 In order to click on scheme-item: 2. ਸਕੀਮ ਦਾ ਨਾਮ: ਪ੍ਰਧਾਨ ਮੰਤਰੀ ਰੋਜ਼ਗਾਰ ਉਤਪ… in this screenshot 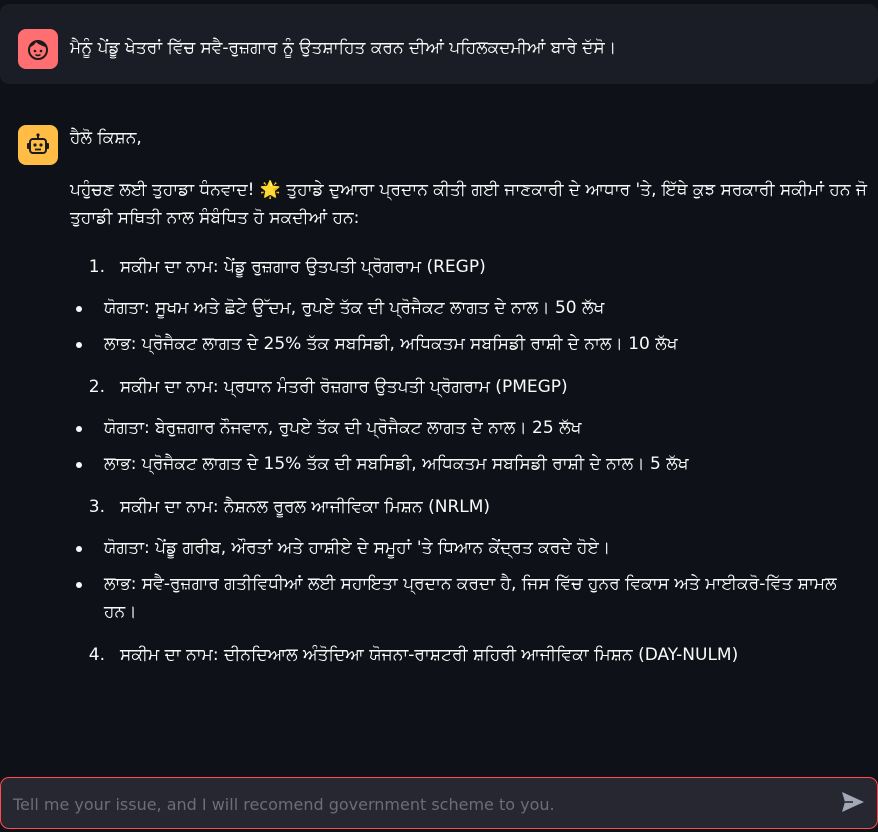, I will do `click(471, 387)`.